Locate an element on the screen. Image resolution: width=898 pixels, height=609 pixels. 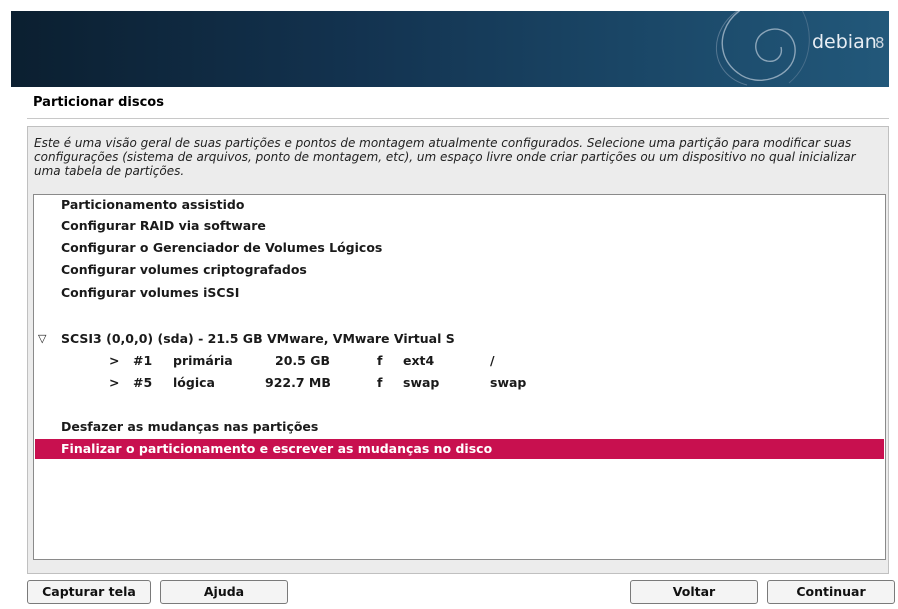
menu-item-label: Configurar volumes iSCSI is located at coordinates (150, 292).